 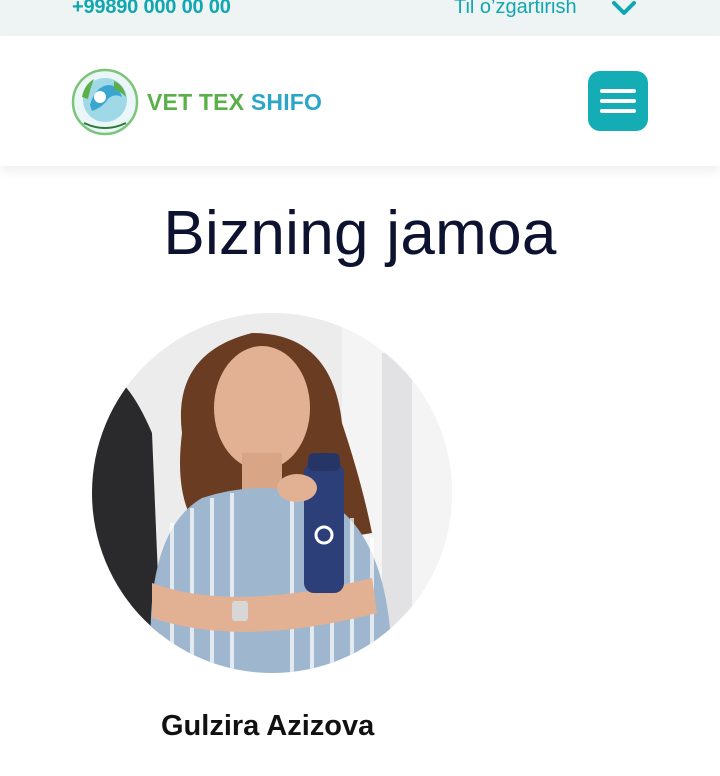 What do you see at coordinates (199, 102) in the screenshot?
I see `logo-text-part1: VET TEX` at bounding box center [199, 102].